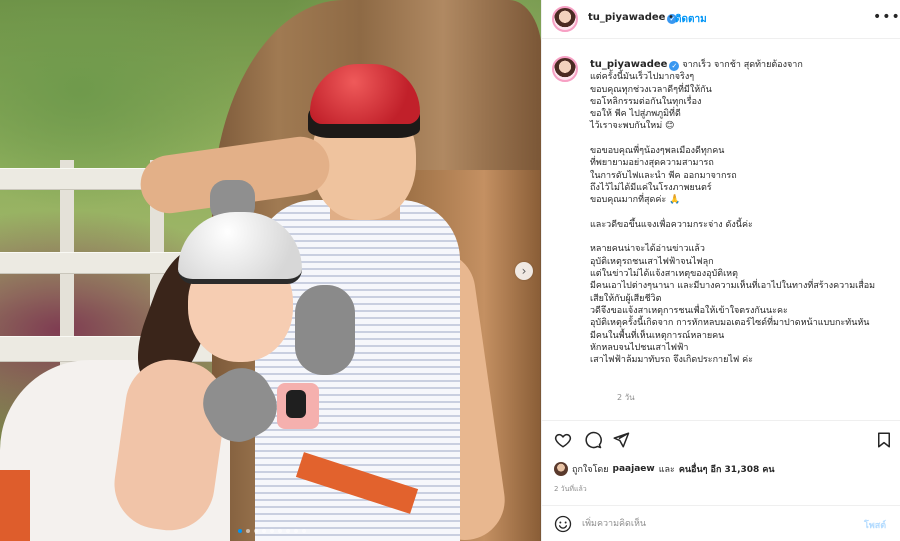 The image size is (900, 541). What do you see at coordinates (593, 440) in the screenshot?
I see `comment-icon` at bounding box center [593, 440].